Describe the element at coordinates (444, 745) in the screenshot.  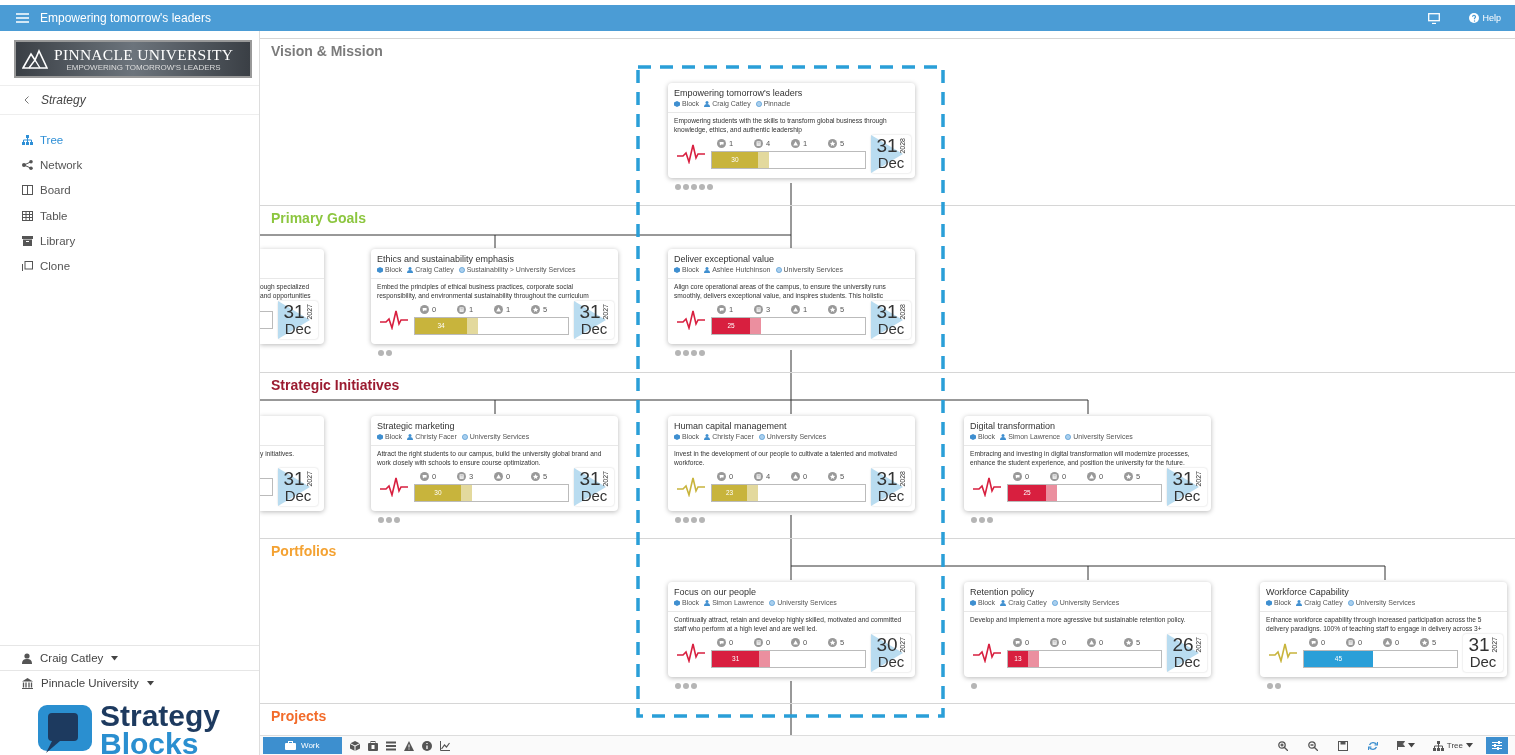
I see `chart-icon` at that location.